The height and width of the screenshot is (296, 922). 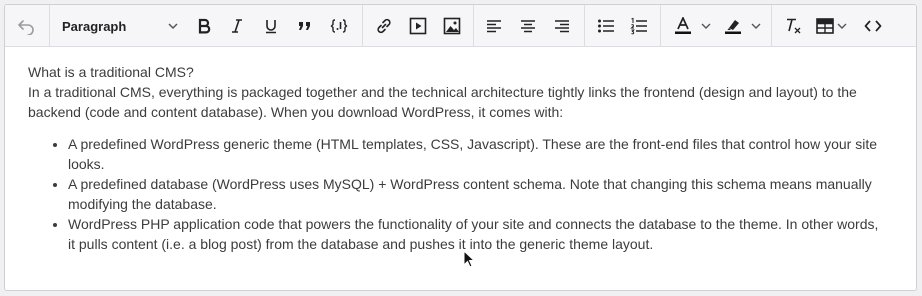 I want to click on link-button, so click(x=384, y=26).